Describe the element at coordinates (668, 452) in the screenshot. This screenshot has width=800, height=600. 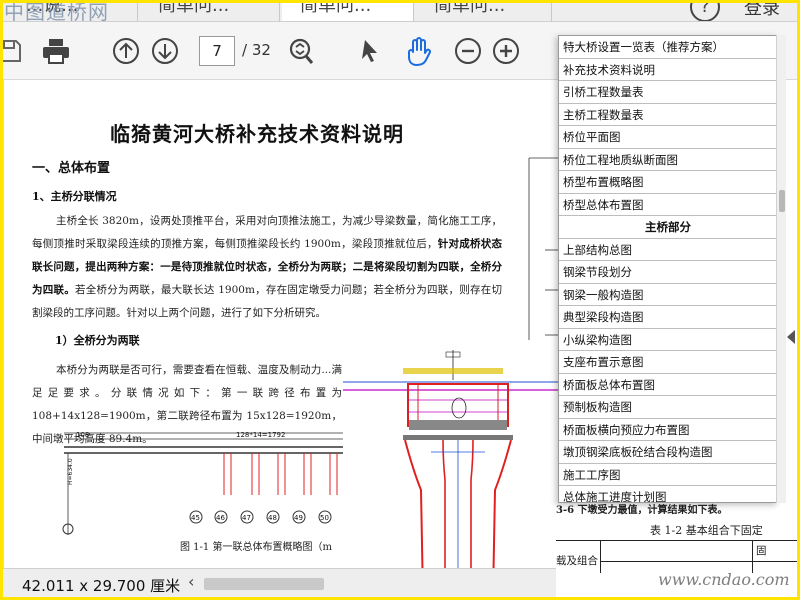
I see `bookmark-item: 墩顶钢梁底板砼结合段构造图` at that location.